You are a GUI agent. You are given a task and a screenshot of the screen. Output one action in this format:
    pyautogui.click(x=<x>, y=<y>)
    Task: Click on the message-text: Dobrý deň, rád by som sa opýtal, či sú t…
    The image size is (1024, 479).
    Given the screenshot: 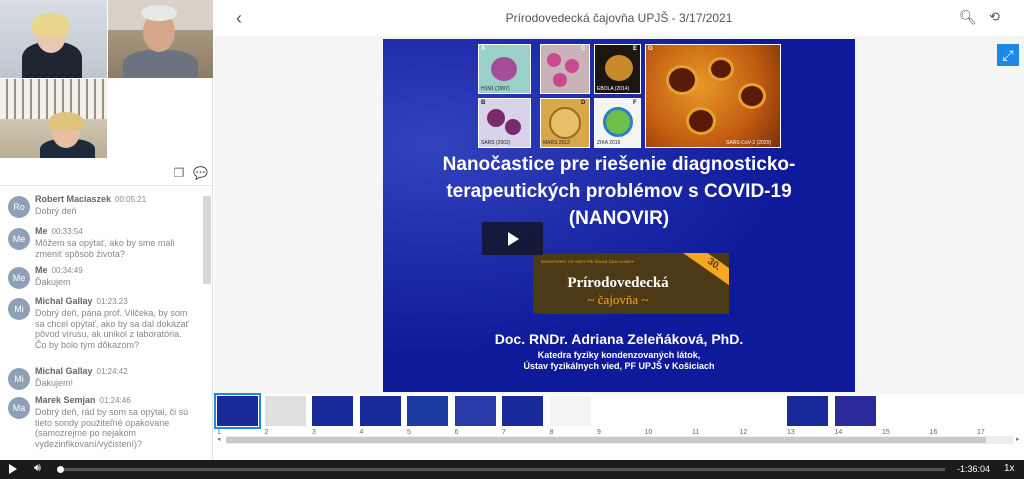 What is the action you would take?
    pyautogui.click(x=112, y=428)
    